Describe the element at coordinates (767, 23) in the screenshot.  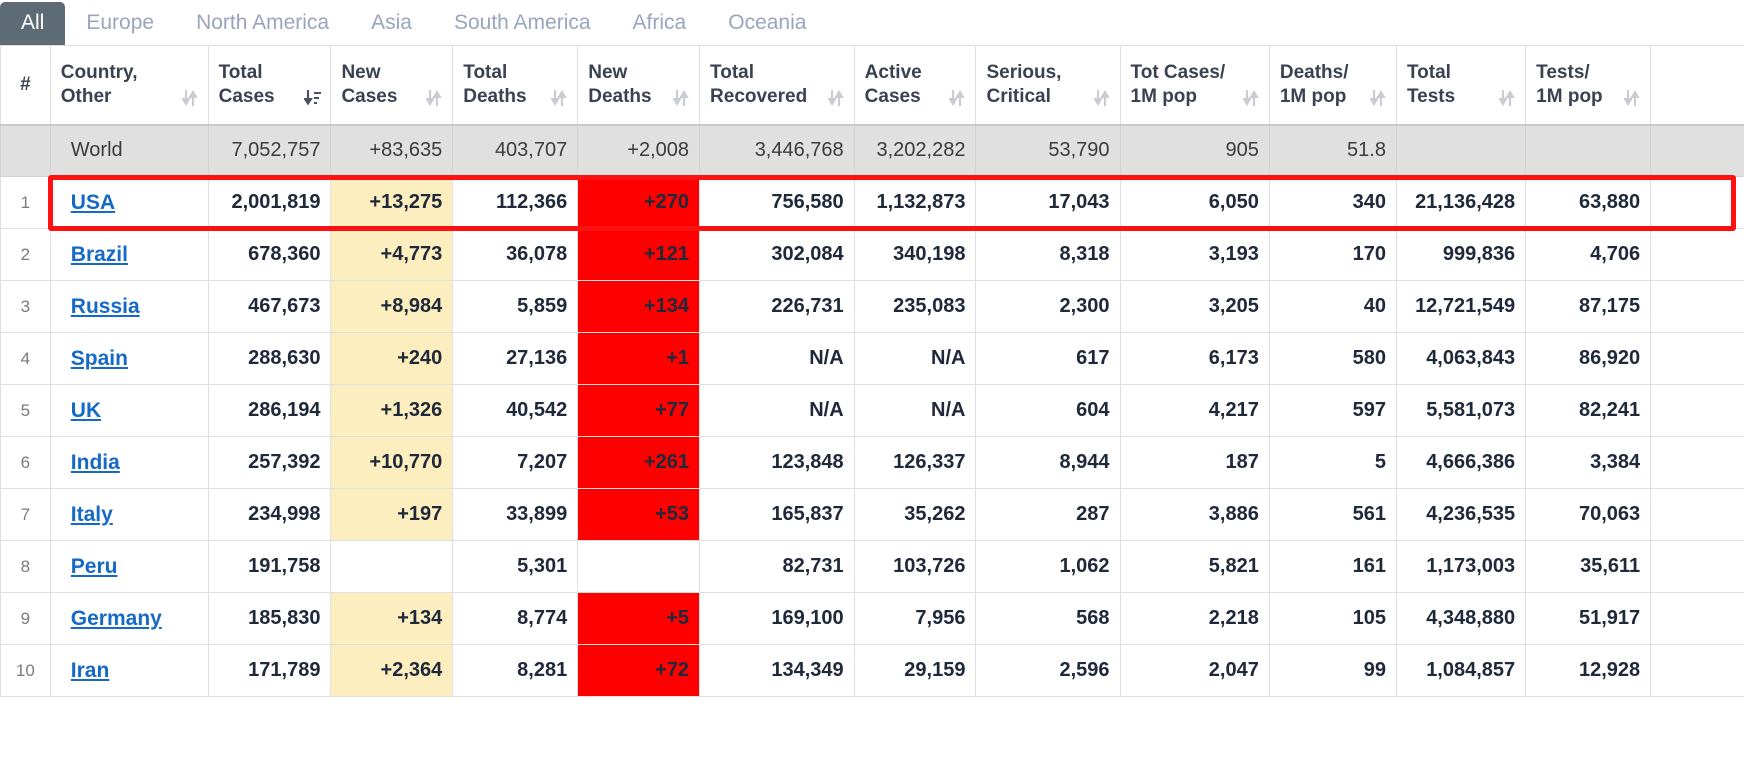
I see `tab-oceania: Oceania` at that location.